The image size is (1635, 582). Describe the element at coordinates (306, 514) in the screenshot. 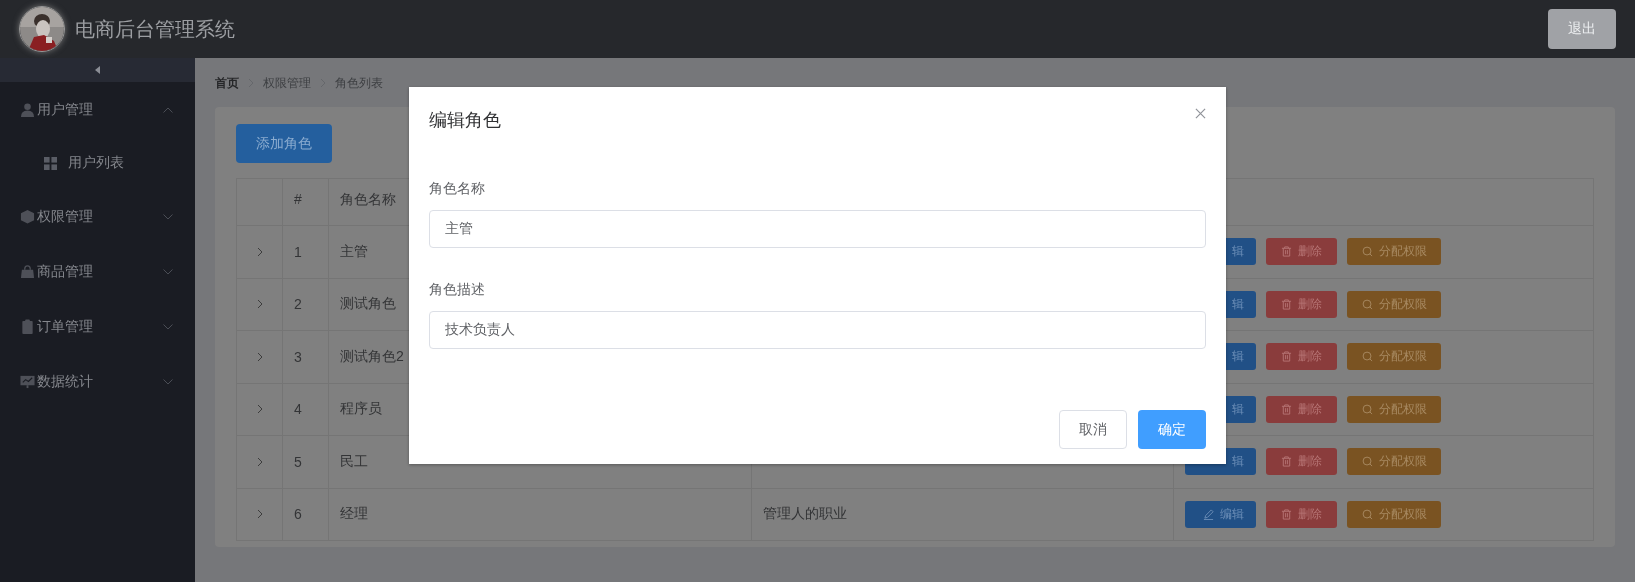

I see `table-cell: 6` at that location.